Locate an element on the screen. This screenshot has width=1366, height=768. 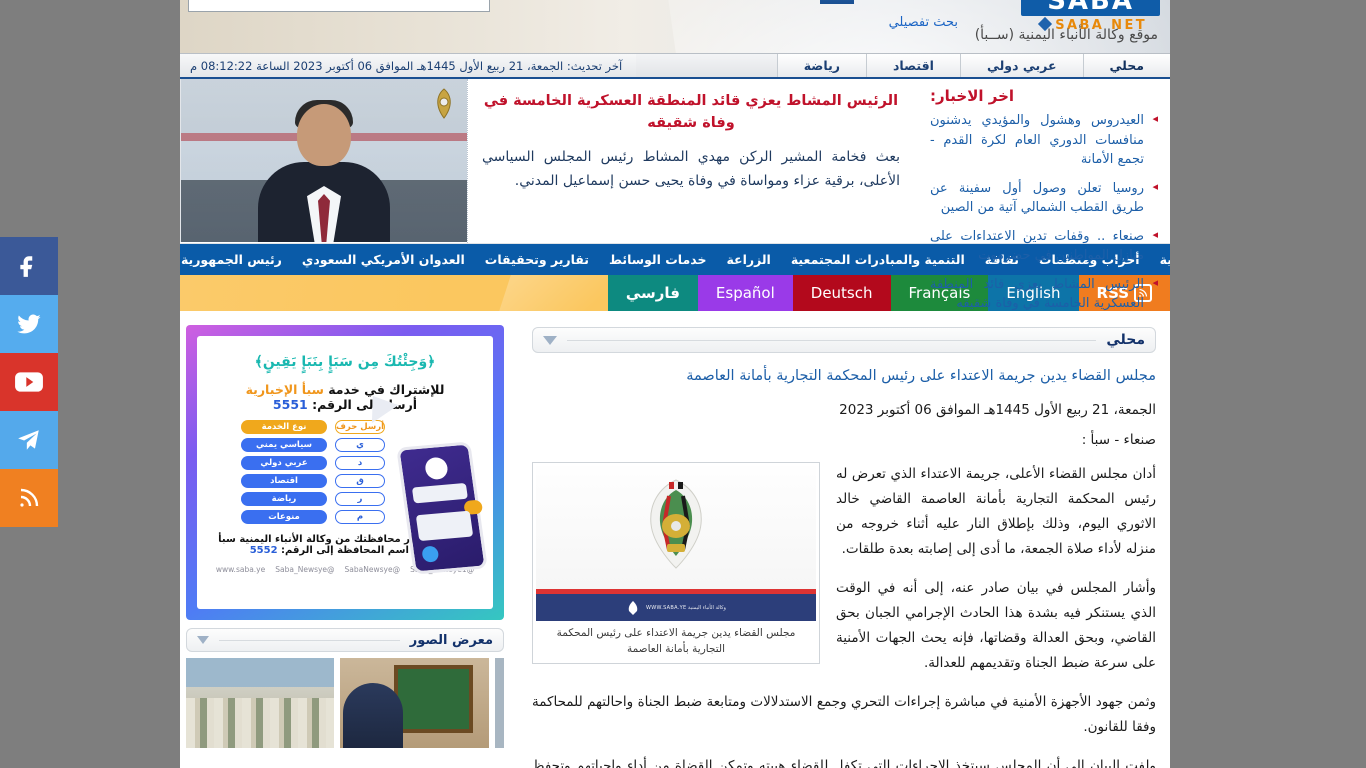
section-header: محلي is located at coordinates (844, 340).